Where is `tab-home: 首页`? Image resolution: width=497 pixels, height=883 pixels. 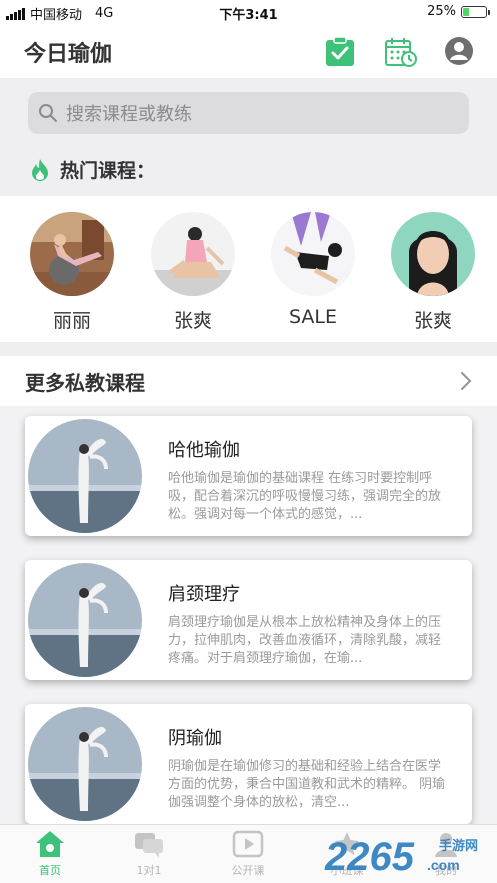 tab-home: 首页 is located at coordinates (50, 853).